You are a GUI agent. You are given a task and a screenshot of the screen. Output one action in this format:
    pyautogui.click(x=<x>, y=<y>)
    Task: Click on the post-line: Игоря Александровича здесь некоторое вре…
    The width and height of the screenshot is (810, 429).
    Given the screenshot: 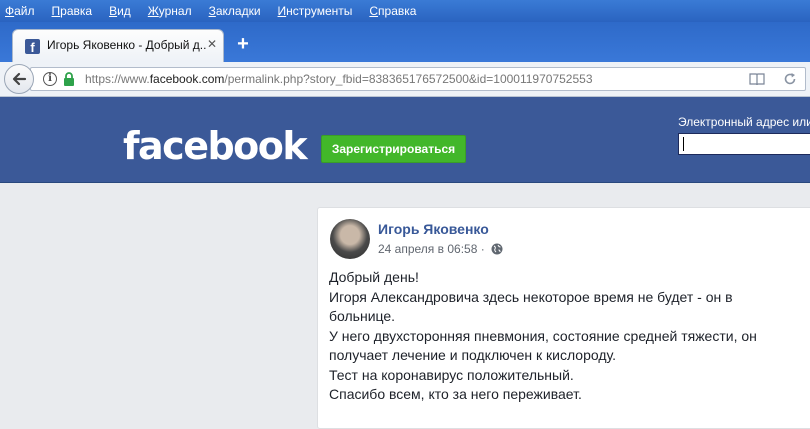 What is the action you would take?
    pyautogui.click(x=531, y=306)
    